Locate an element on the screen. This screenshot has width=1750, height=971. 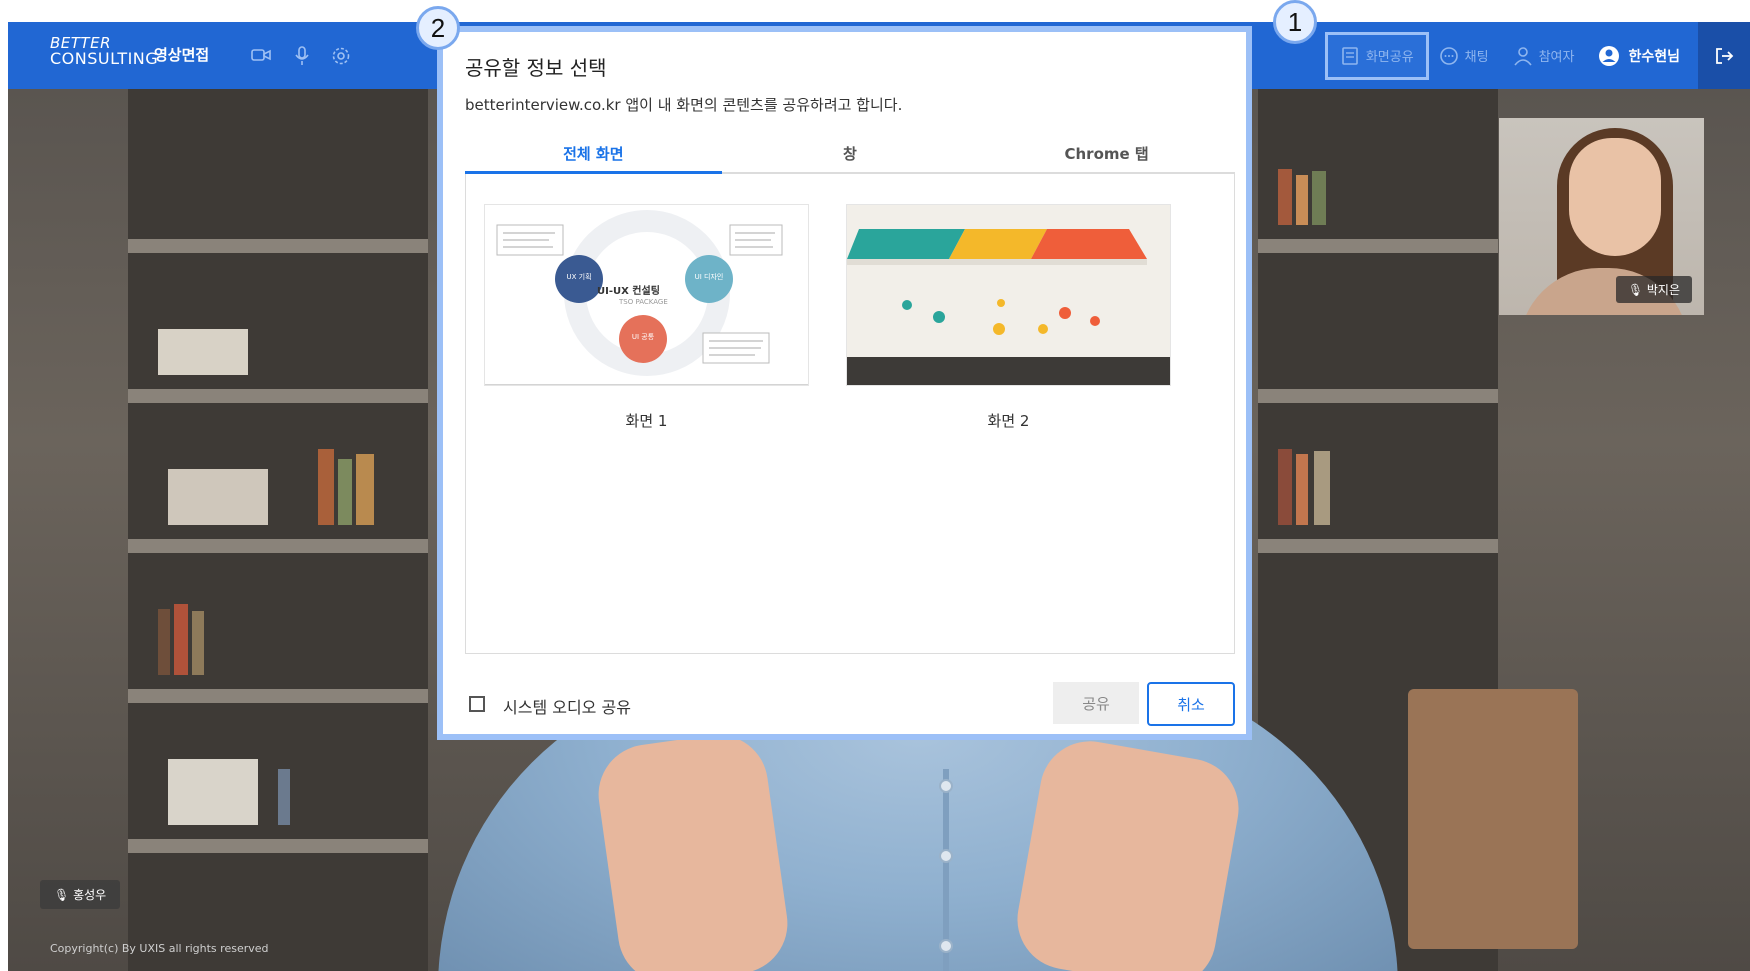
user-menu: 한수현님 is located at coordinates (1639, 56).